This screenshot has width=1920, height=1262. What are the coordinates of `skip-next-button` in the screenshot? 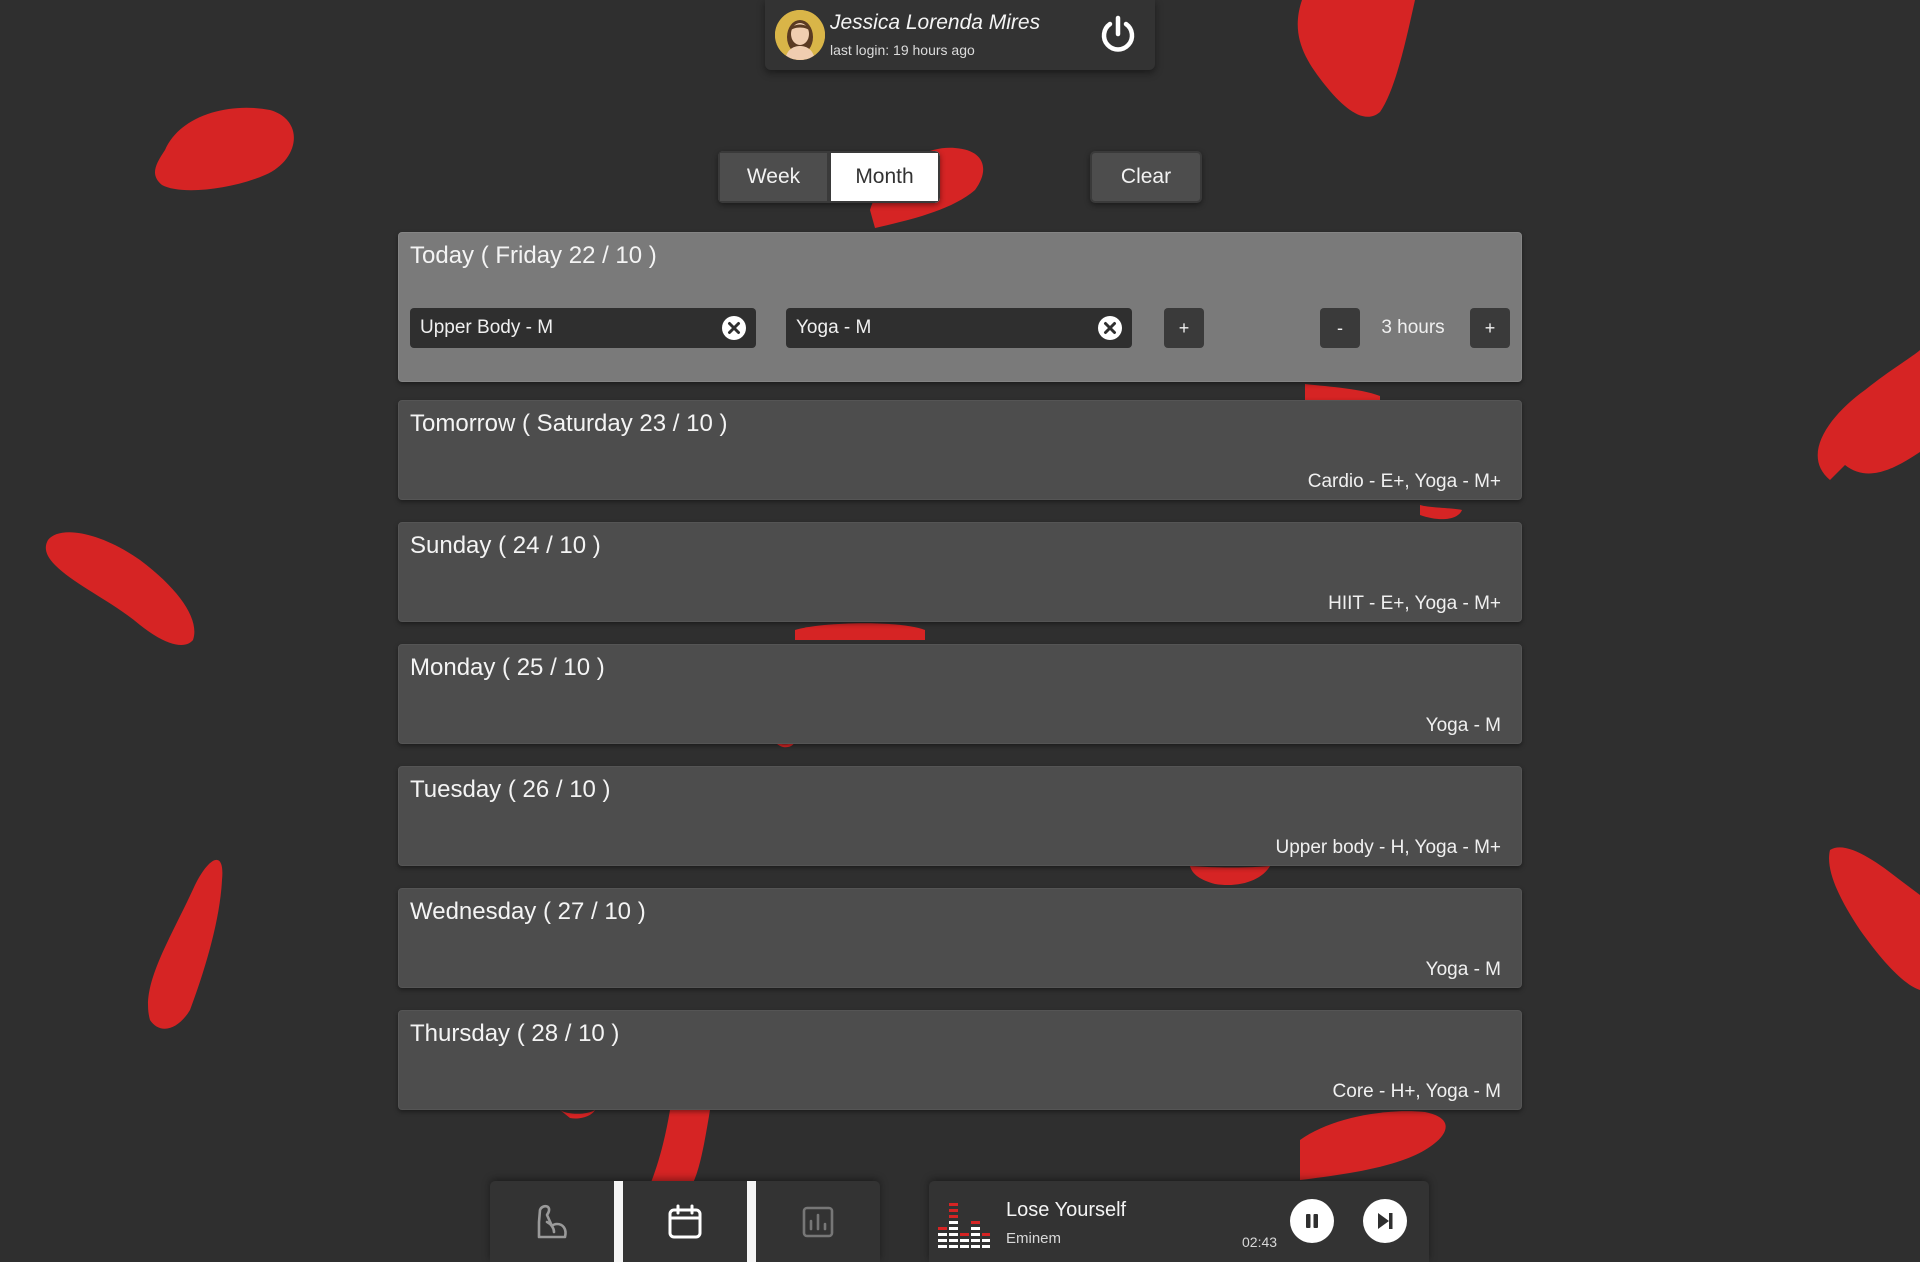 It's located at (1385, 1221).